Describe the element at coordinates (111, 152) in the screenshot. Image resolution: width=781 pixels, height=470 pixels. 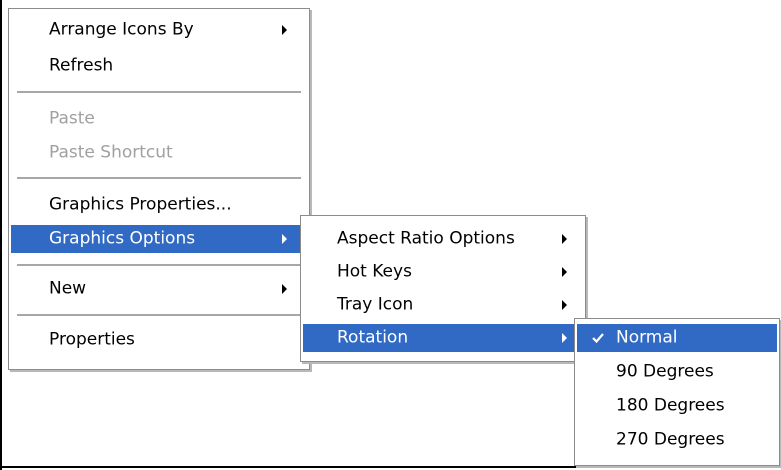
I see `menu-item-label: Paste Shortcut` at that location.